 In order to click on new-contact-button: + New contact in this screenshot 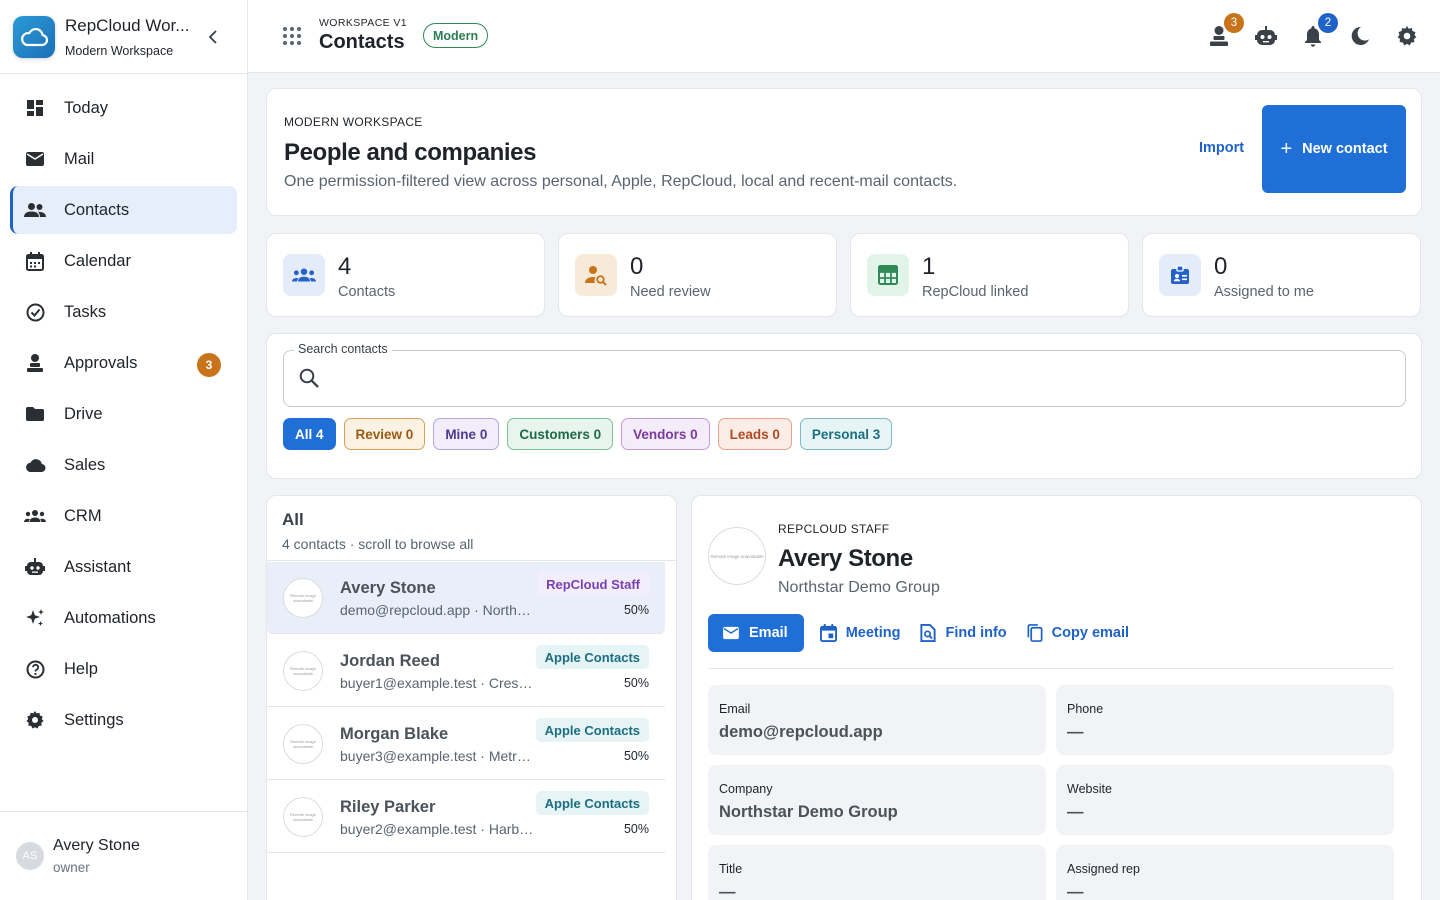, I will do `click(1334, 149)`.